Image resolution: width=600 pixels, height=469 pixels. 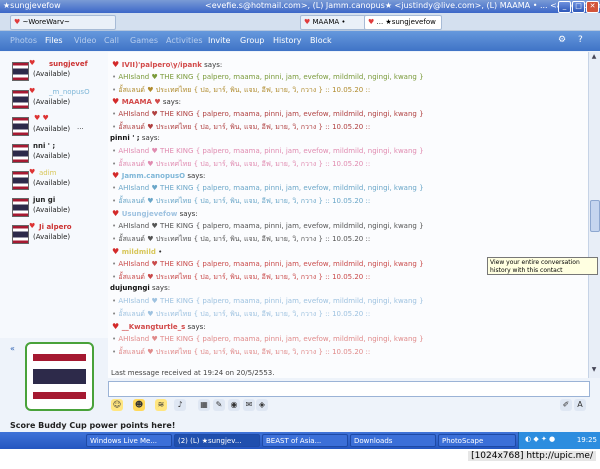 I want to click on contact-item: jun gi (Available), so click(x=59, y=207).